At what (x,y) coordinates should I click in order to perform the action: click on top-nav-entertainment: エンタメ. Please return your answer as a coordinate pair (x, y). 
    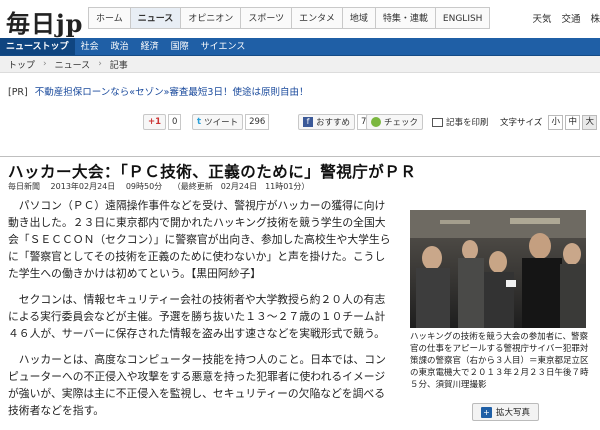
    Looking at the image, I should click on (317, 18).